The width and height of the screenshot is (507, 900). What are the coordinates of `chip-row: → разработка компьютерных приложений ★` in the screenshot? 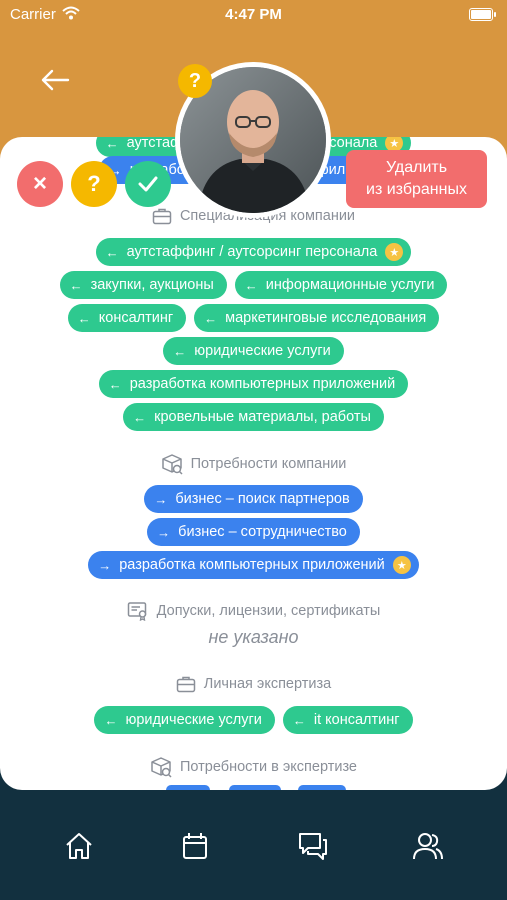 It's located at (253, 565).